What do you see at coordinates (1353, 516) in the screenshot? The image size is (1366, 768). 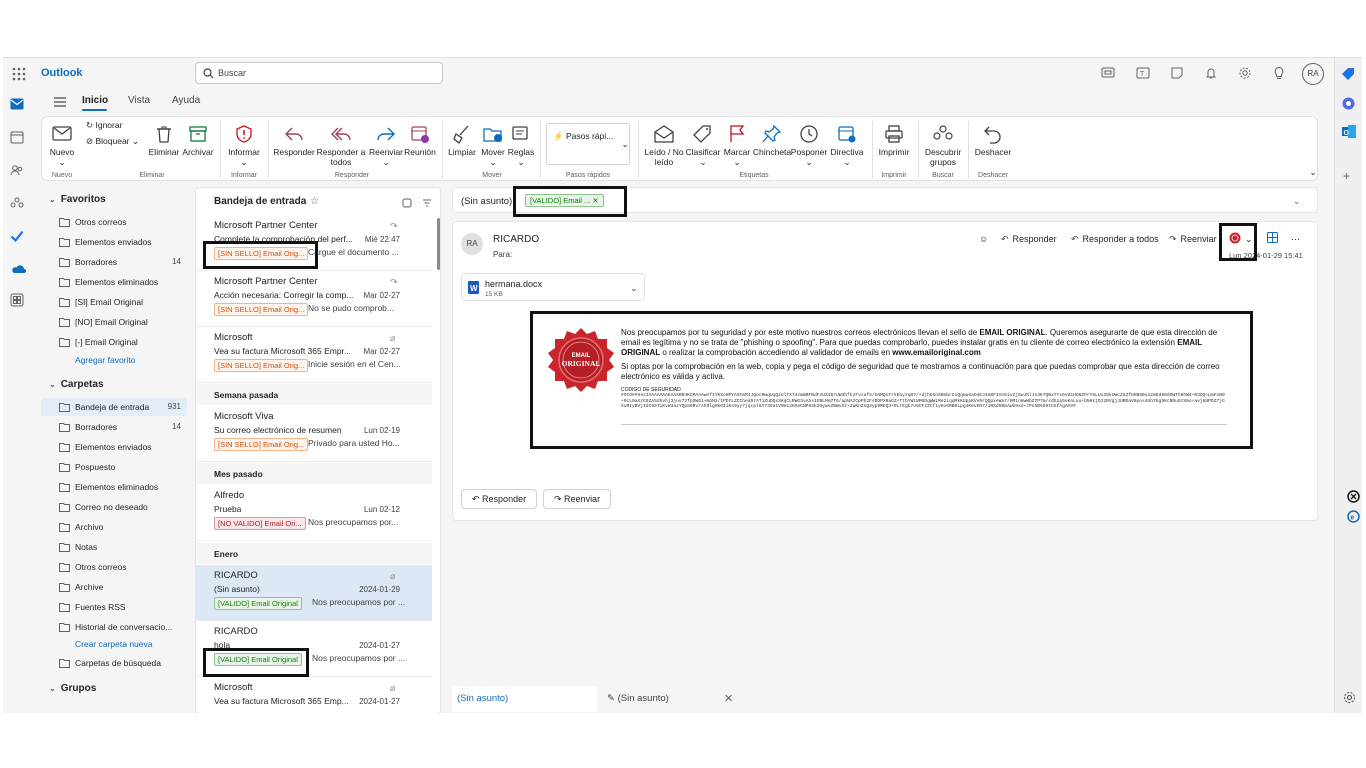 I see `email-original-addin-icon: e` at bounding box center [1353, 516].